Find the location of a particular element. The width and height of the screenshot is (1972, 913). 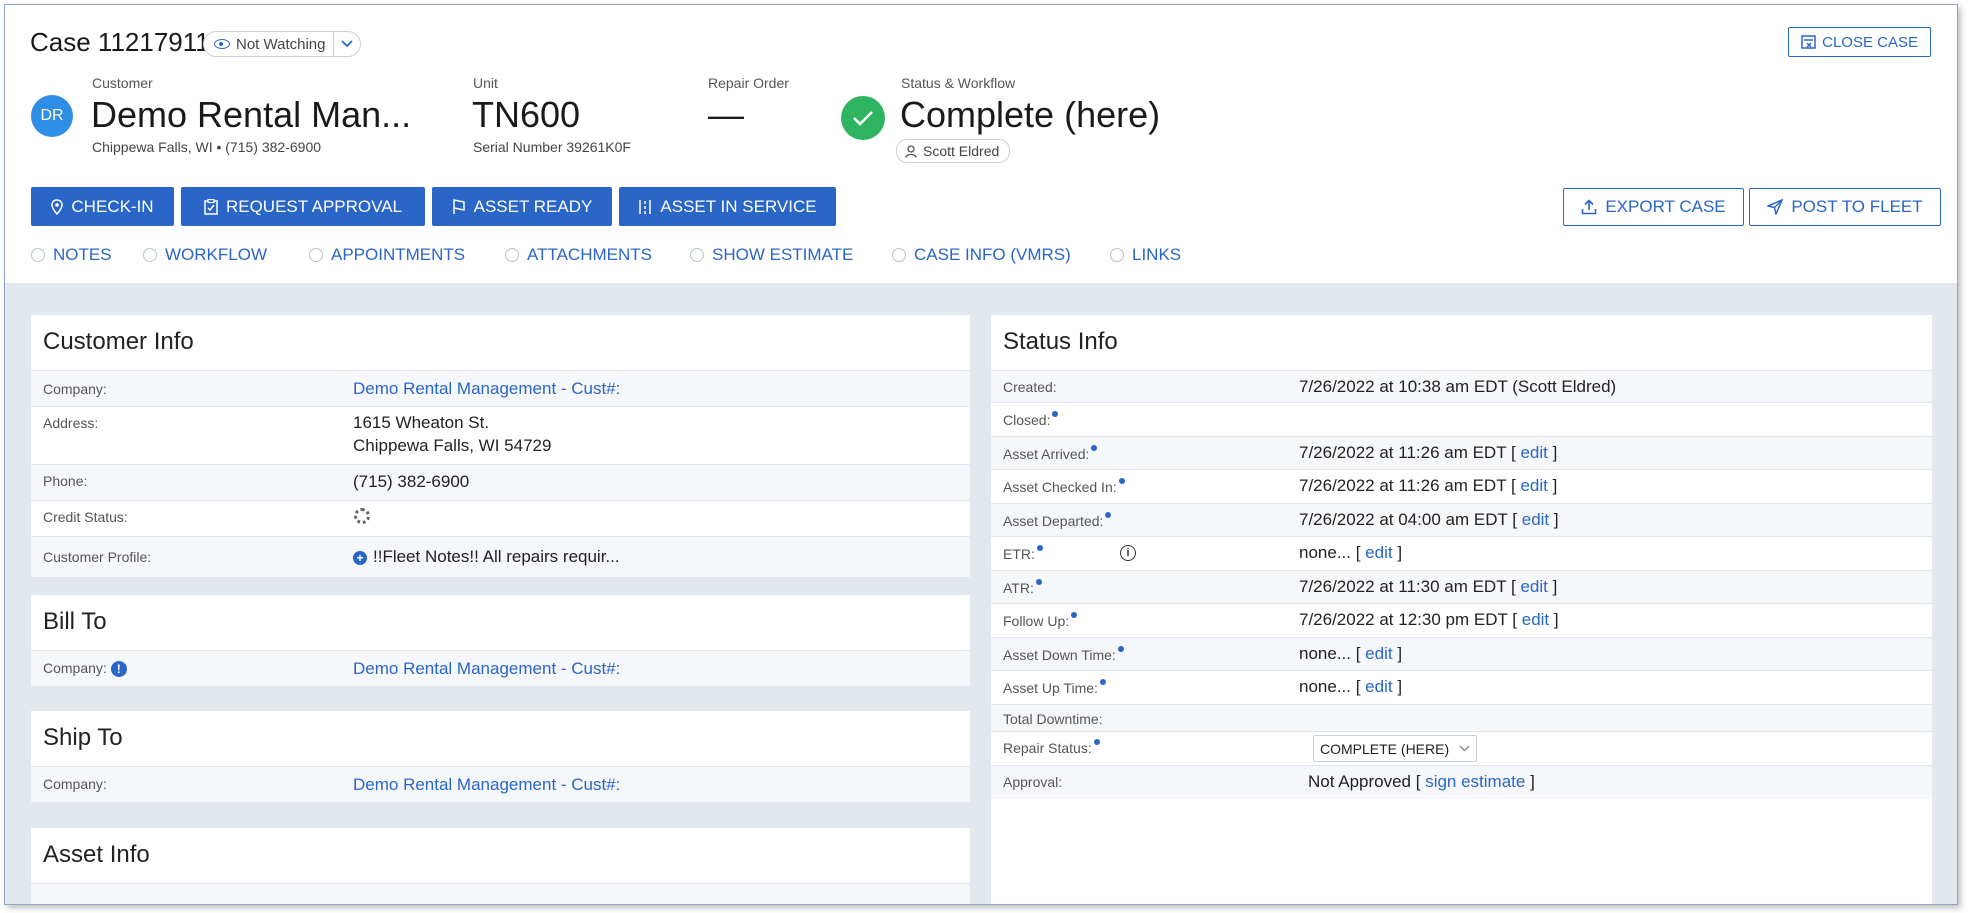

toggle-workflow: WORKFLOW is located at coordinates (205, 255).